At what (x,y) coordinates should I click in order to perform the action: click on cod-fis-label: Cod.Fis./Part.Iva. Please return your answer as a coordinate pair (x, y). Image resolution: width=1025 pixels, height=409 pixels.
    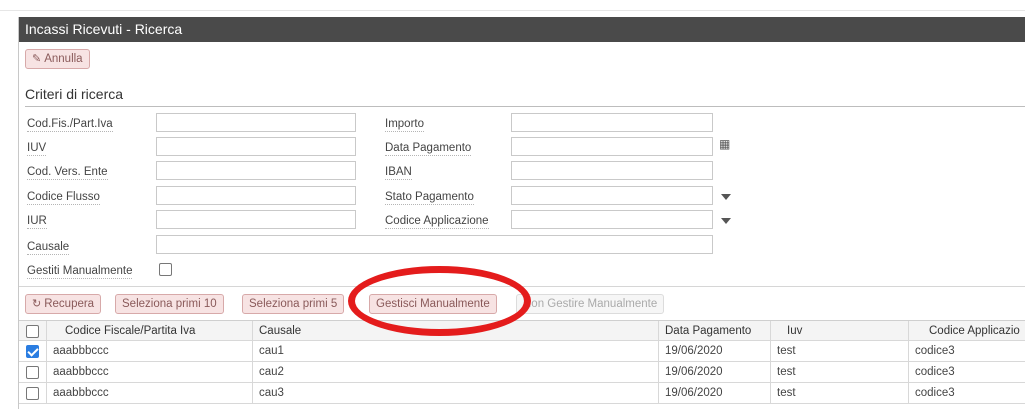
    Looking at the image, I should click on (70, 125).